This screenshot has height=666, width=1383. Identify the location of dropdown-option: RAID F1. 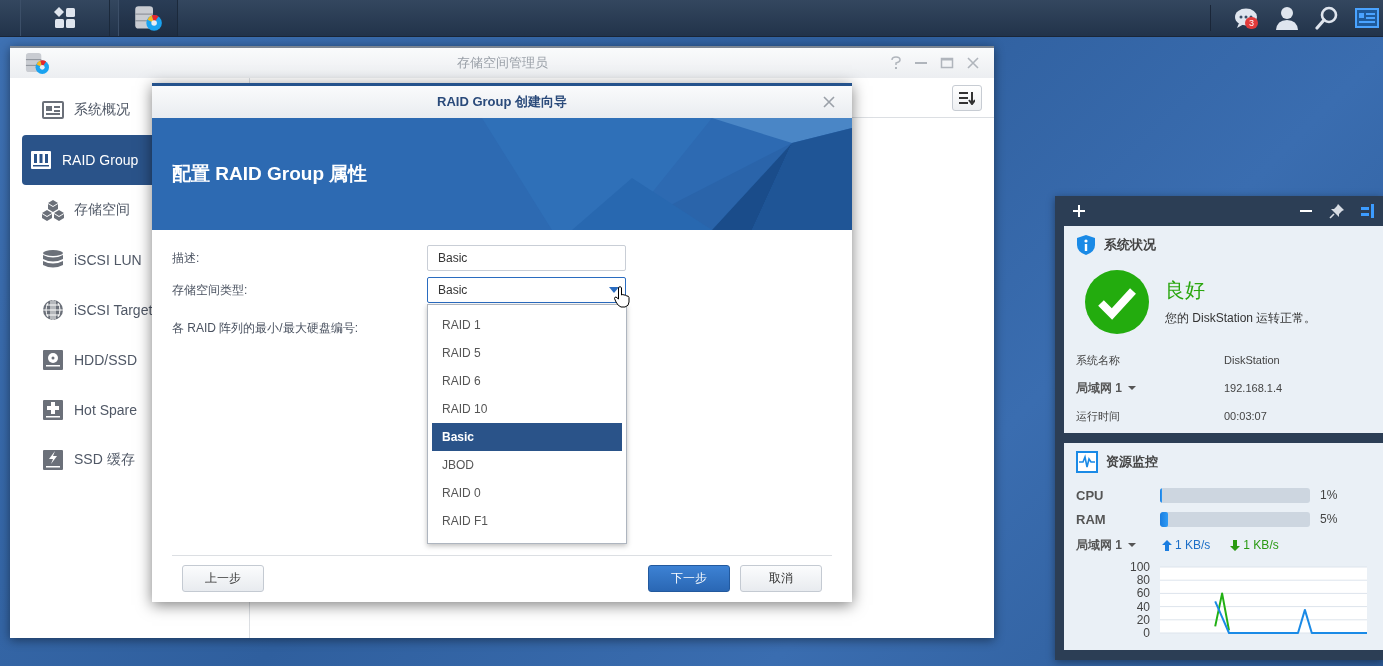
(527, 521).